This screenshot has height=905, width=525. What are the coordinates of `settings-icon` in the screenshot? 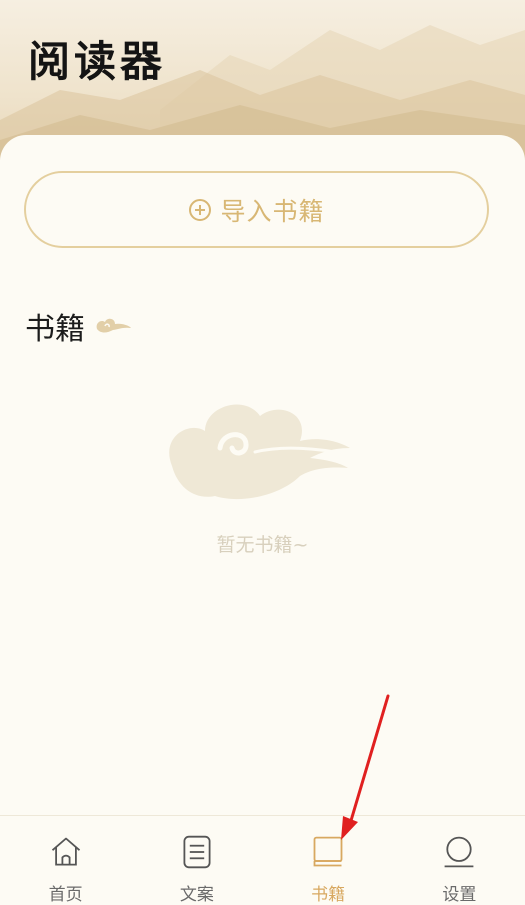 It's located at (459, 852).